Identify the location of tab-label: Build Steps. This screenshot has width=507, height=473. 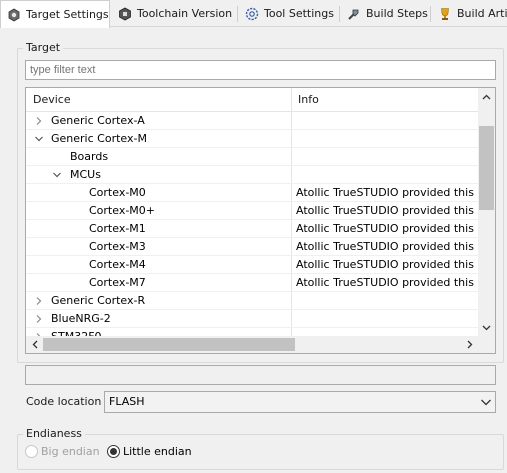
(397, 13).